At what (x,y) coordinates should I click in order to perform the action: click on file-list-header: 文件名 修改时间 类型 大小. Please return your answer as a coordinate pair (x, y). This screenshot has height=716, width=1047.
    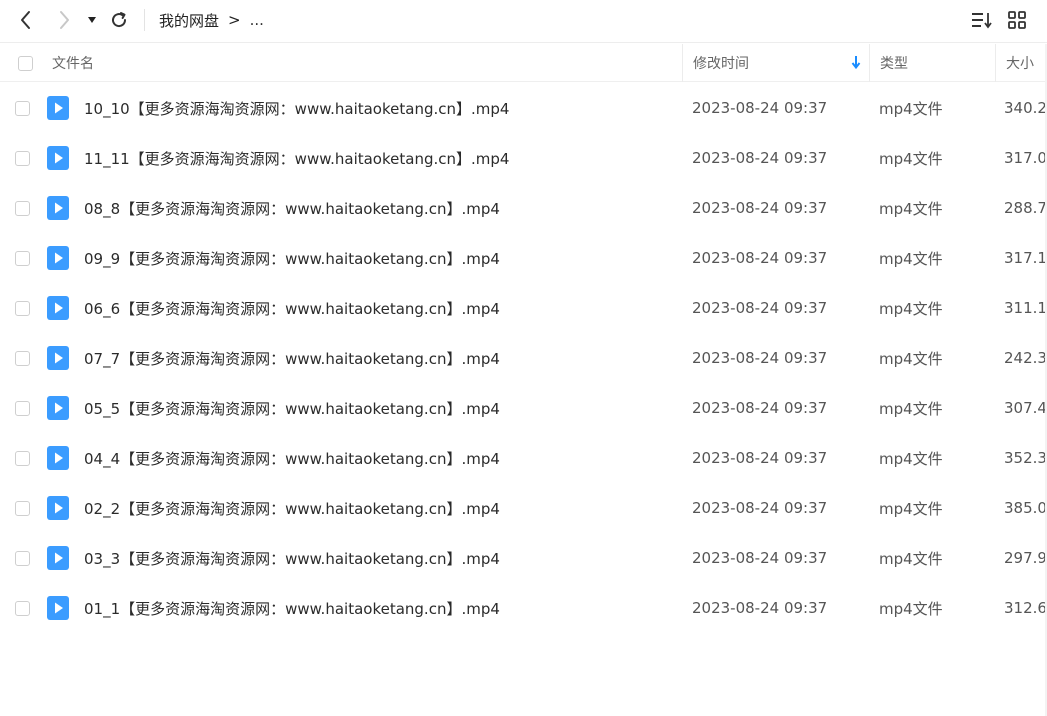
    Looking at the image, I should click on (523, 63).